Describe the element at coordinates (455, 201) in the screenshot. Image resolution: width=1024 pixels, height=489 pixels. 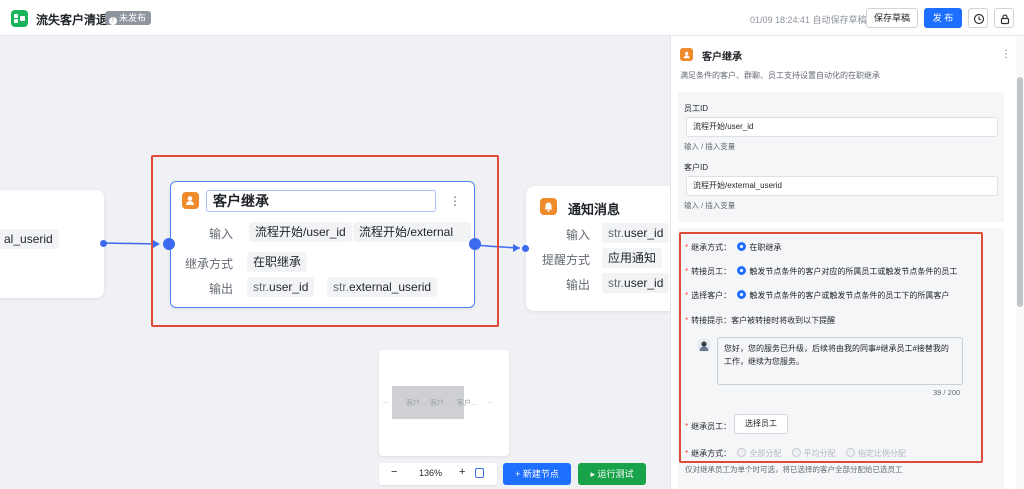
I see `more-icon: ⋮` at that location.